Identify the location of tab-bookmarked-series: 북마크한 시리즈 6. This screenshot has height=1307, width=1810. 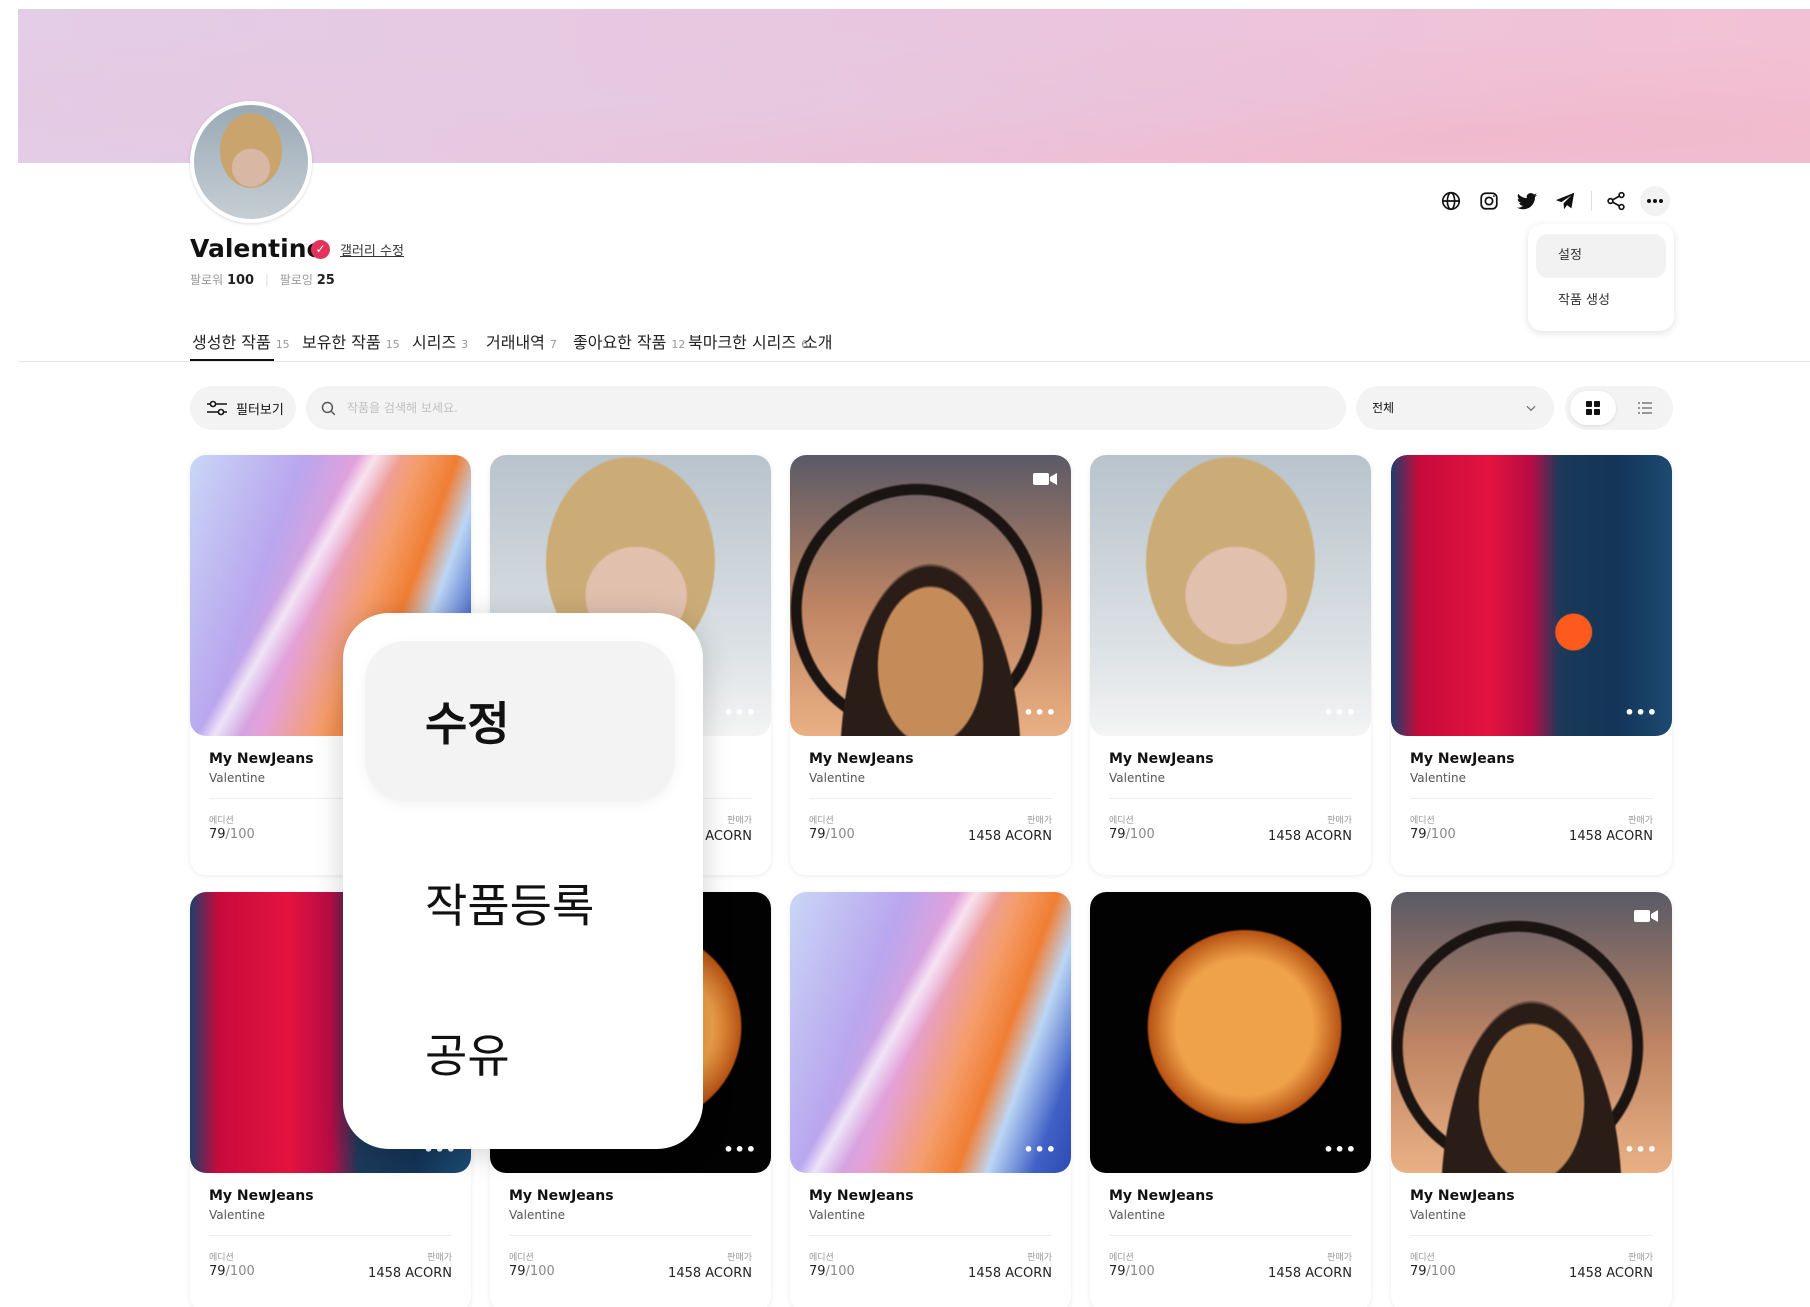
(748, 341).